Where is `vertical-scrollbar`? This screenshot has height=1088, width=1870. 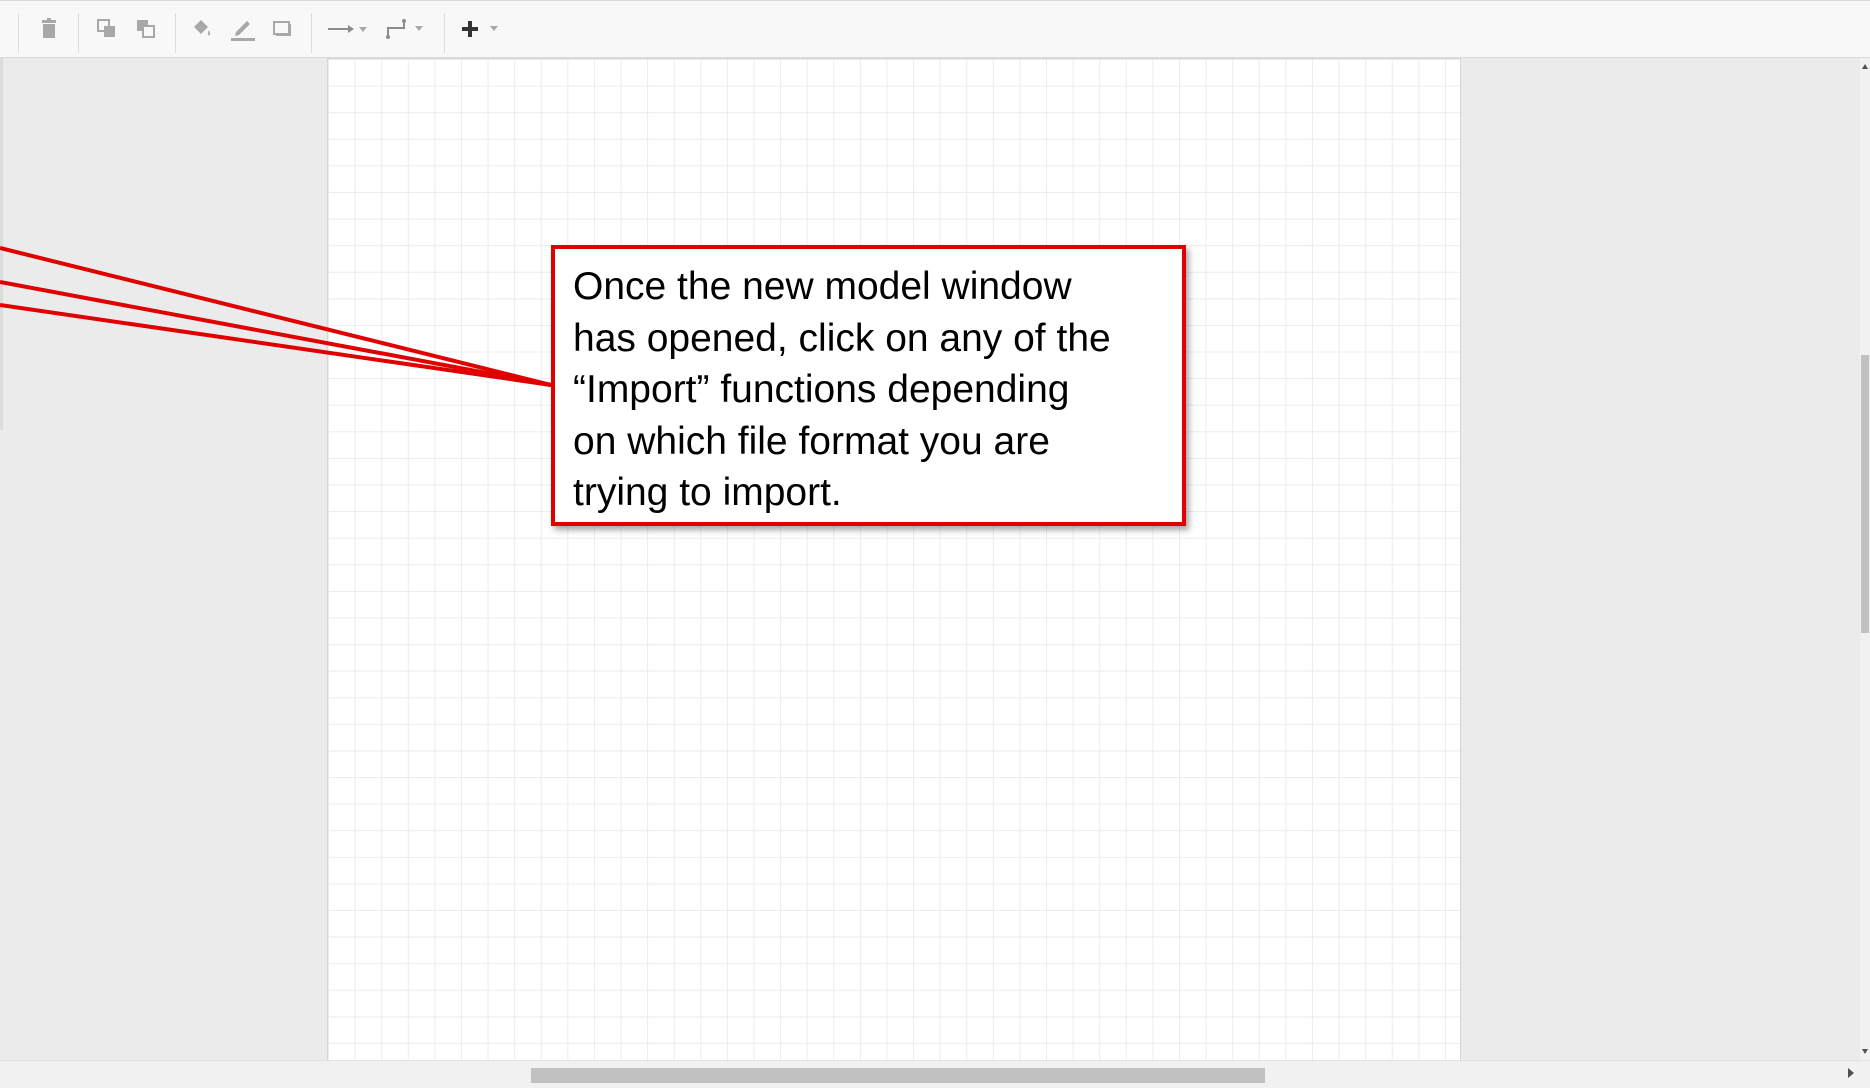 vertical-scrollbar is located at coordinates (1865, 559).